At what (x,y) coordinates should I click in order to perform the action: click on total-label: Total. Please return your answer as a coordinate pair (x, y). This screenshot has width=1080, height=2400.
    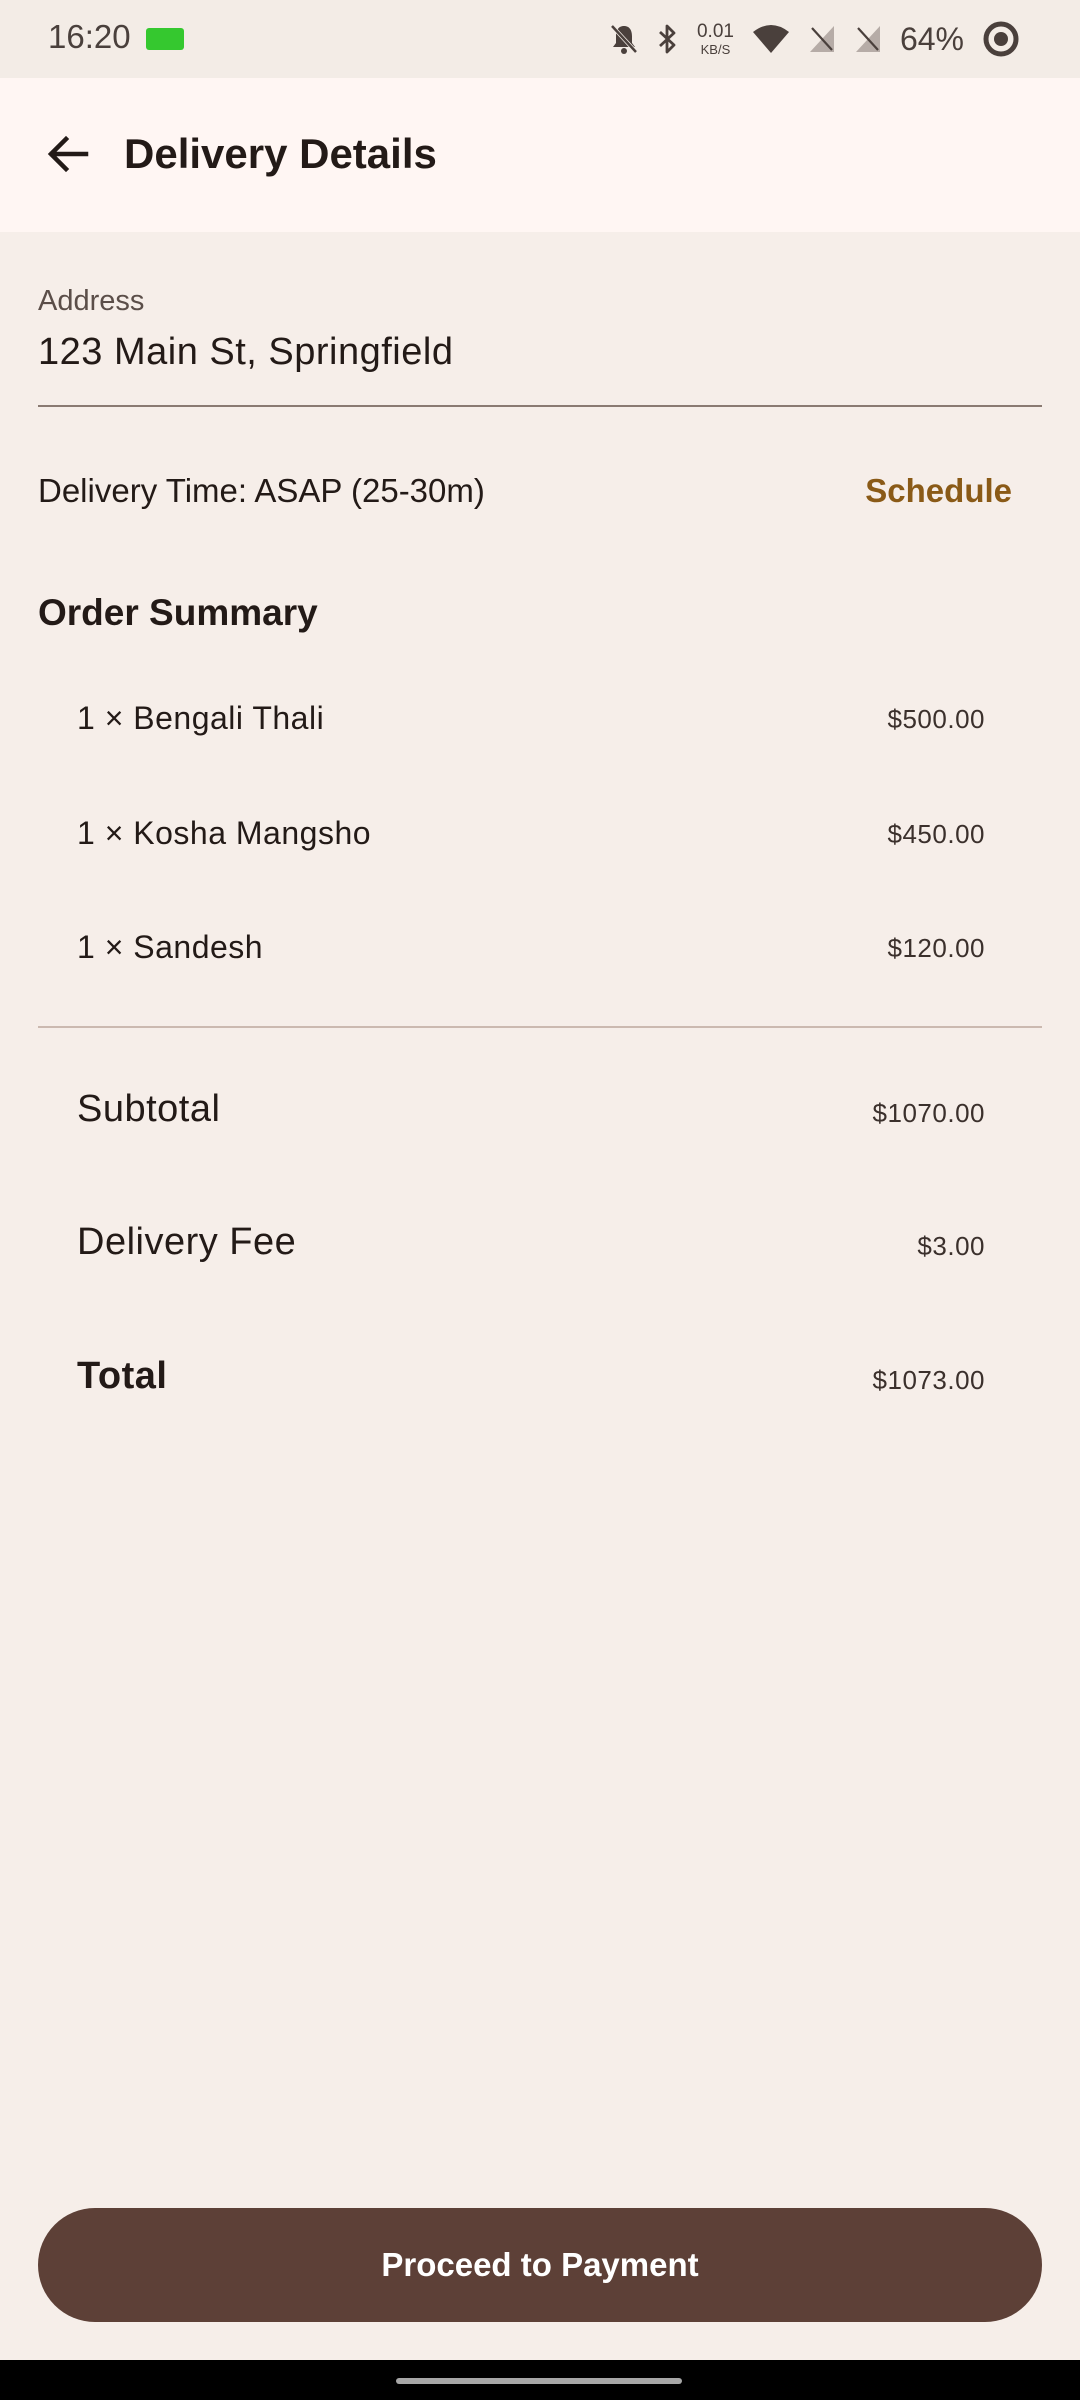
    Looking at the image, I should click on (122, 1376).